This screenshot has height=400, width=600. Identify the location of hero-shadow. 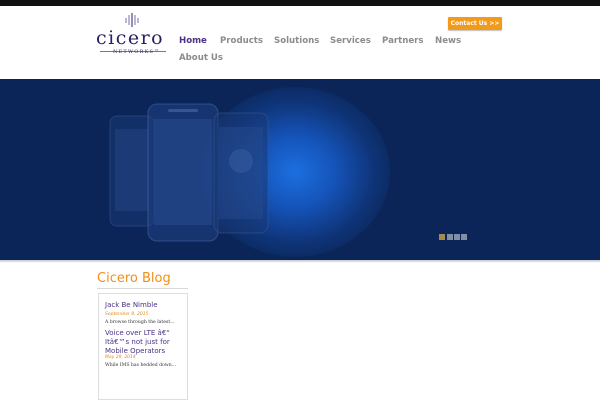
(300, 261).